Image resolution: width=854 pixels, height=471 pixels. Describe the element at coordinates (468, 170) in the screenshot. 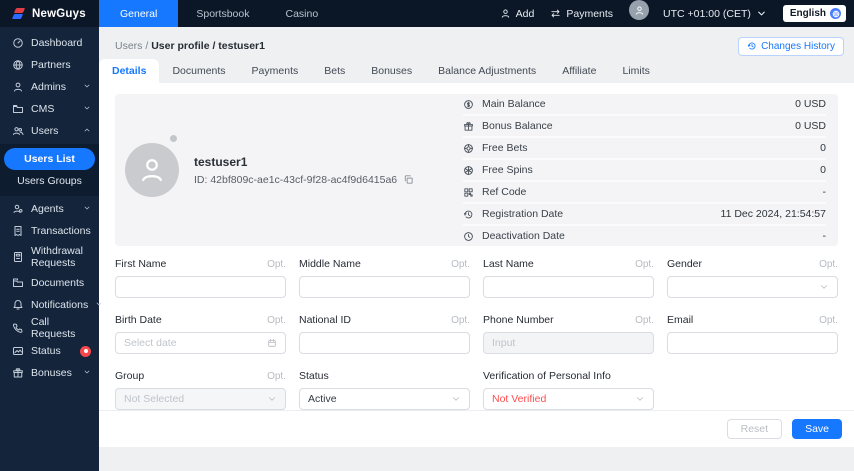

I see `wheel-icon` at that location.